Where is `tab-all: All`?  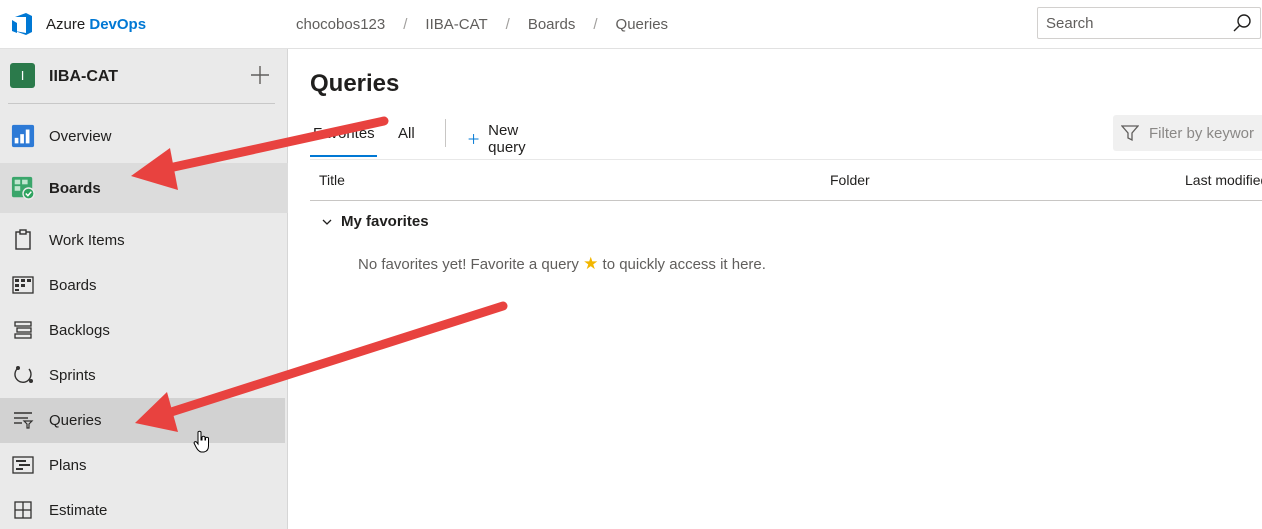 tab-all: All is located at coordinates (406, 133).